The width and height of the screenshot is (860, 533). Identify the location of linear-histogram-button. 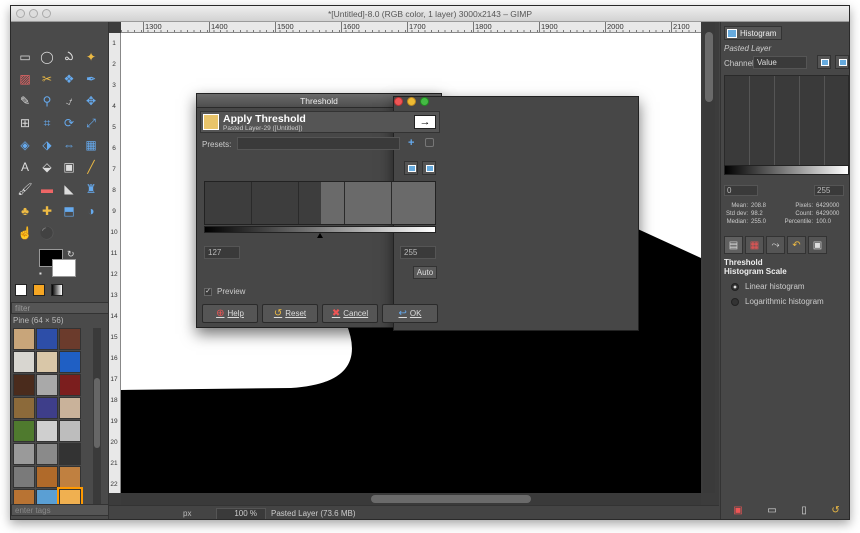
(824, 62).